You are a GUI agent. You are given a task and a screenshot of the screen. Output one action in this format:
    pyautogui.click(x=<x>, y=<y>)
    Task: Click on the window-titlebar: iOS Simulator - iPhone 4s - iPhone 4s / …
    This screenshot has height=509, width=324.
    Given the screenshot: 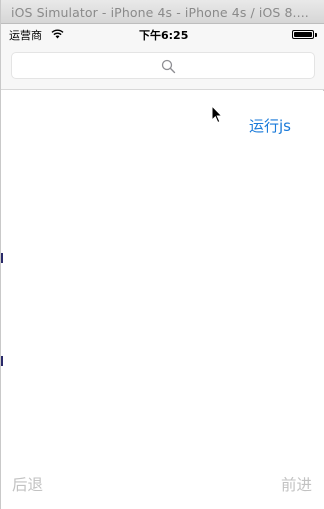 What is the action you would take?
    pyautogui.click(x=162, y=12)
    